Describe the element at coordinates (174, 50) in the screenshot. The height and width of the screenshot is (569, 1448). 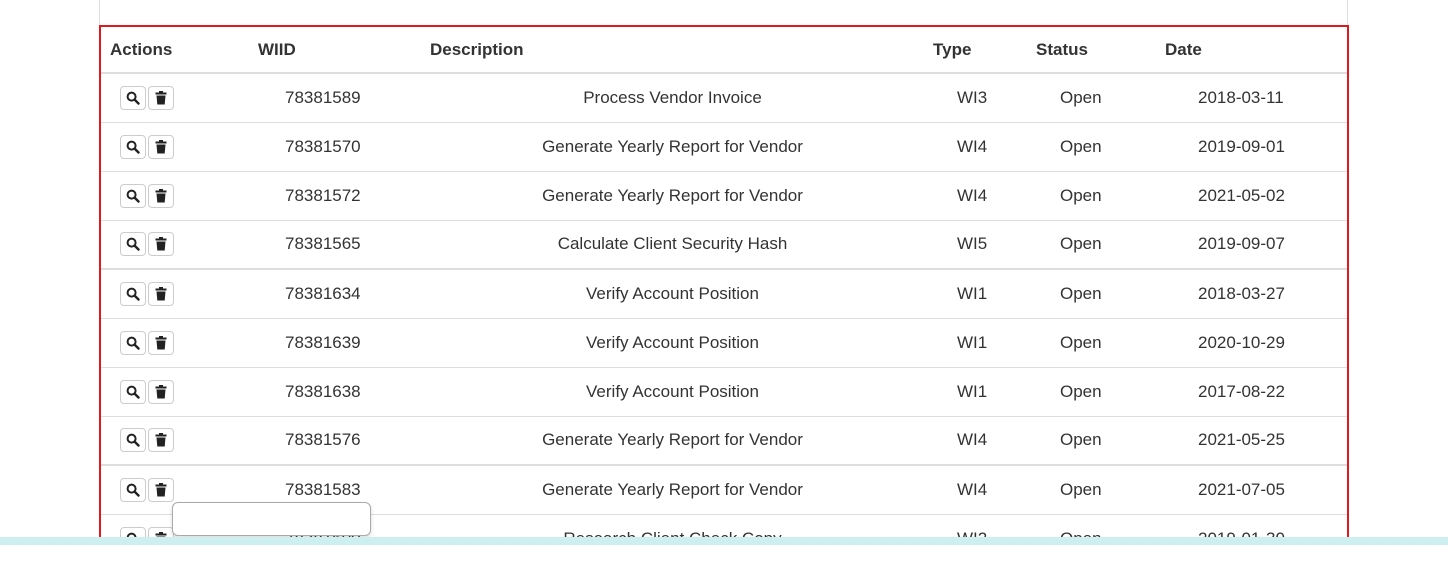
I see `header-actions: Actions` at that location.